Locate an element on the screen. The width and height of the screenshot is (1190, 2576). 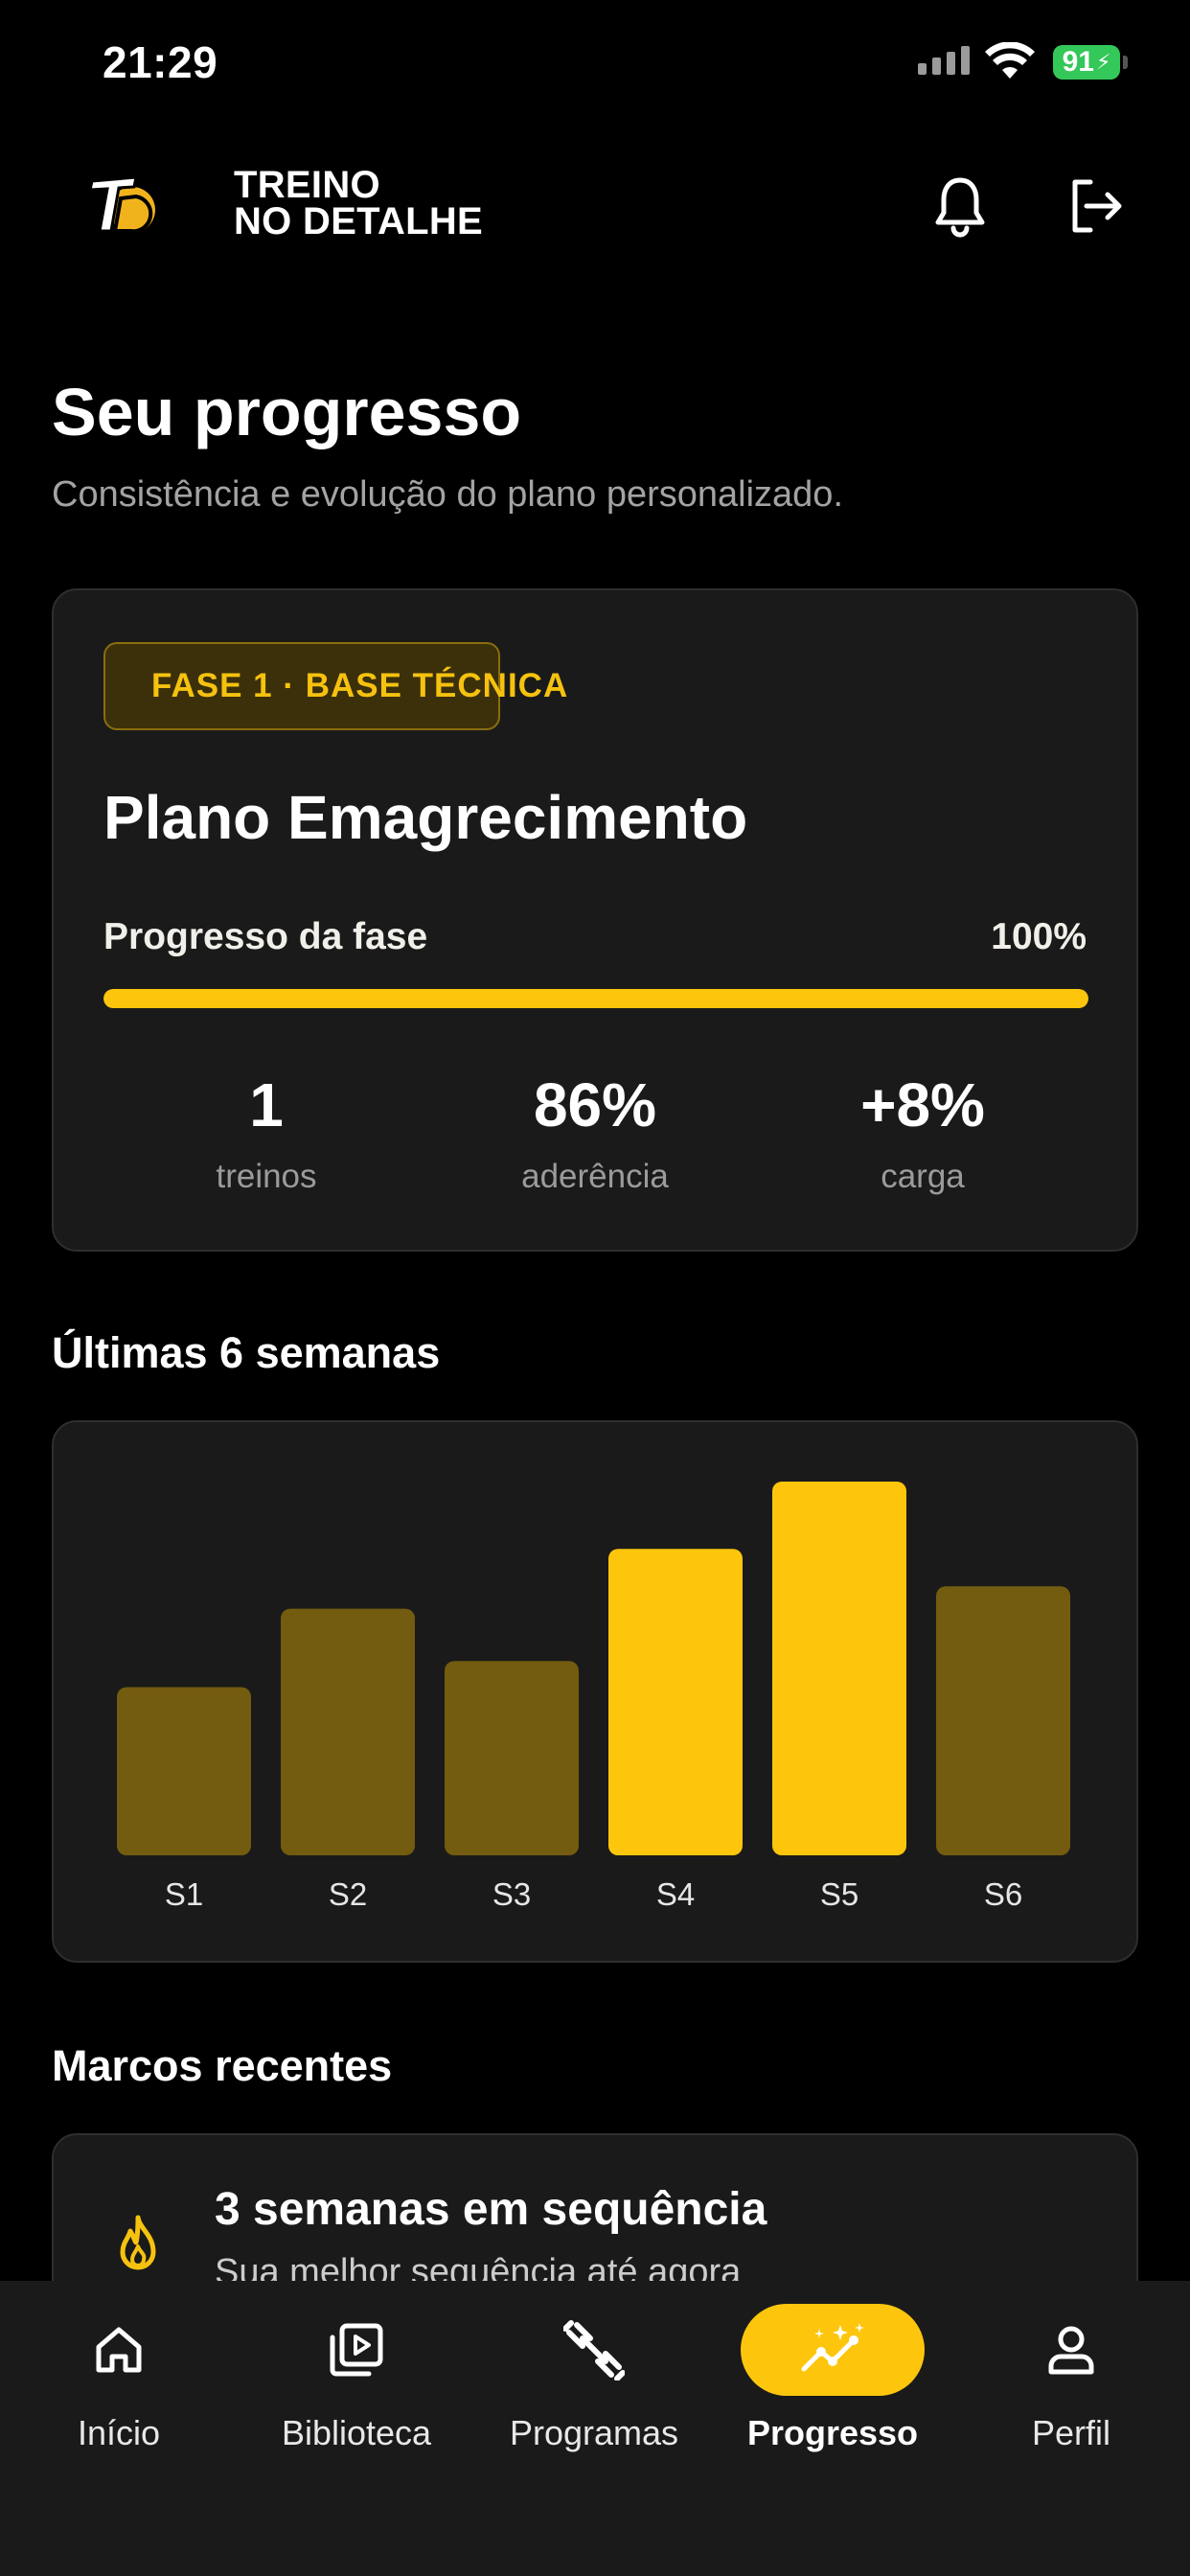
status-bar: 21:29 91 ⚡ is located at coordinates (595, 67).